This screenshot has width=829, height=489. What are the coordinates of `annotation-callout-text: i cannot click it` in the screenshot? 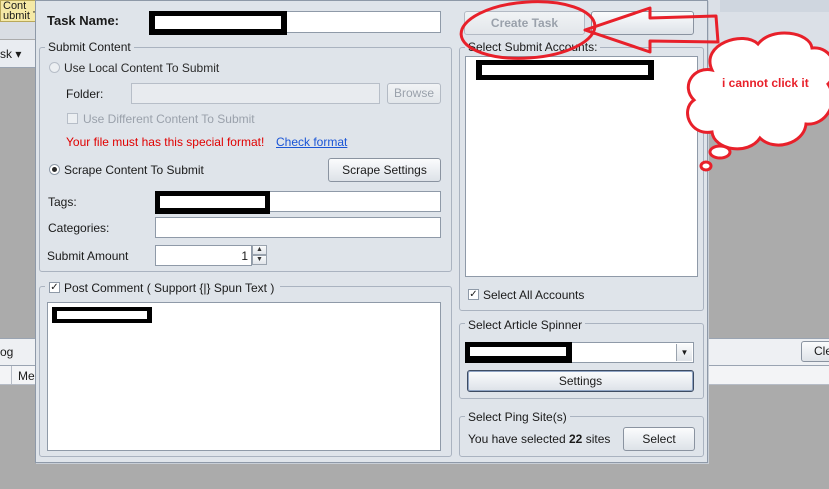 It's located at (765, 83).